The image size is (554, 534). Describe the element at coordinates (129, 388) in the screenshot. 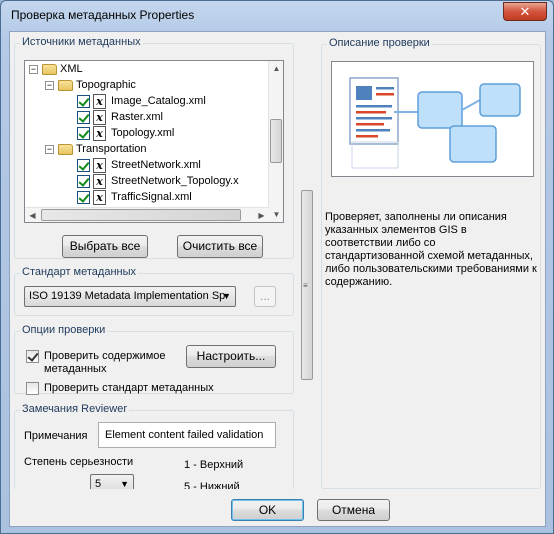

I see `check-standard-label: Проверить стандарт метаданных` at that location.